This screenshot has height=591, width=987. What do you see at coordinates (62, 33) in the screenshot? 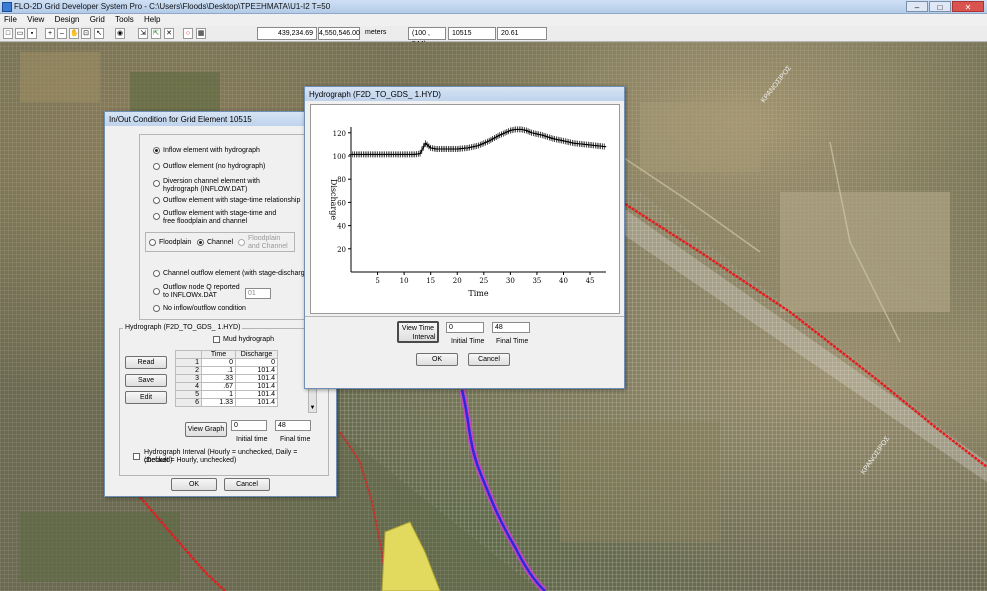
I see `zoom-out-icon: –` at bounding box center [62, 33].